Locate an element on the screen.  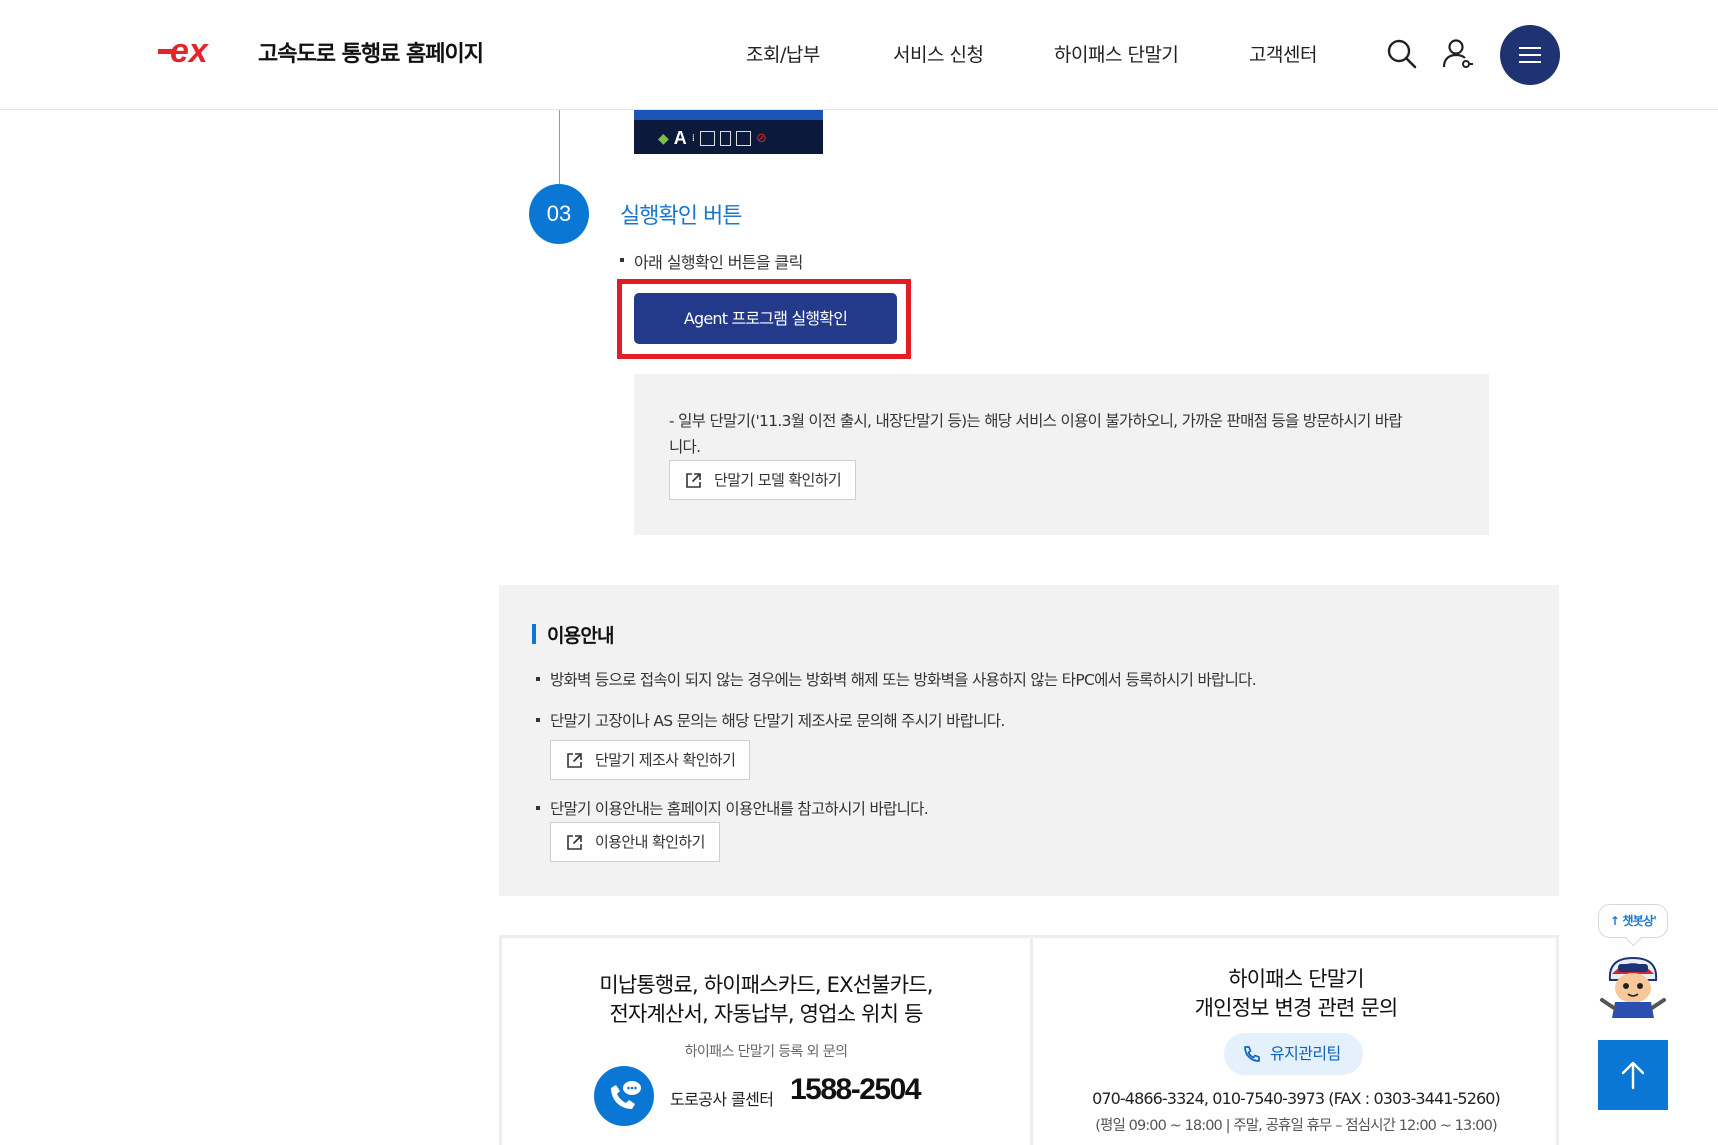
menu-button is located at coordinates (1530, 55).